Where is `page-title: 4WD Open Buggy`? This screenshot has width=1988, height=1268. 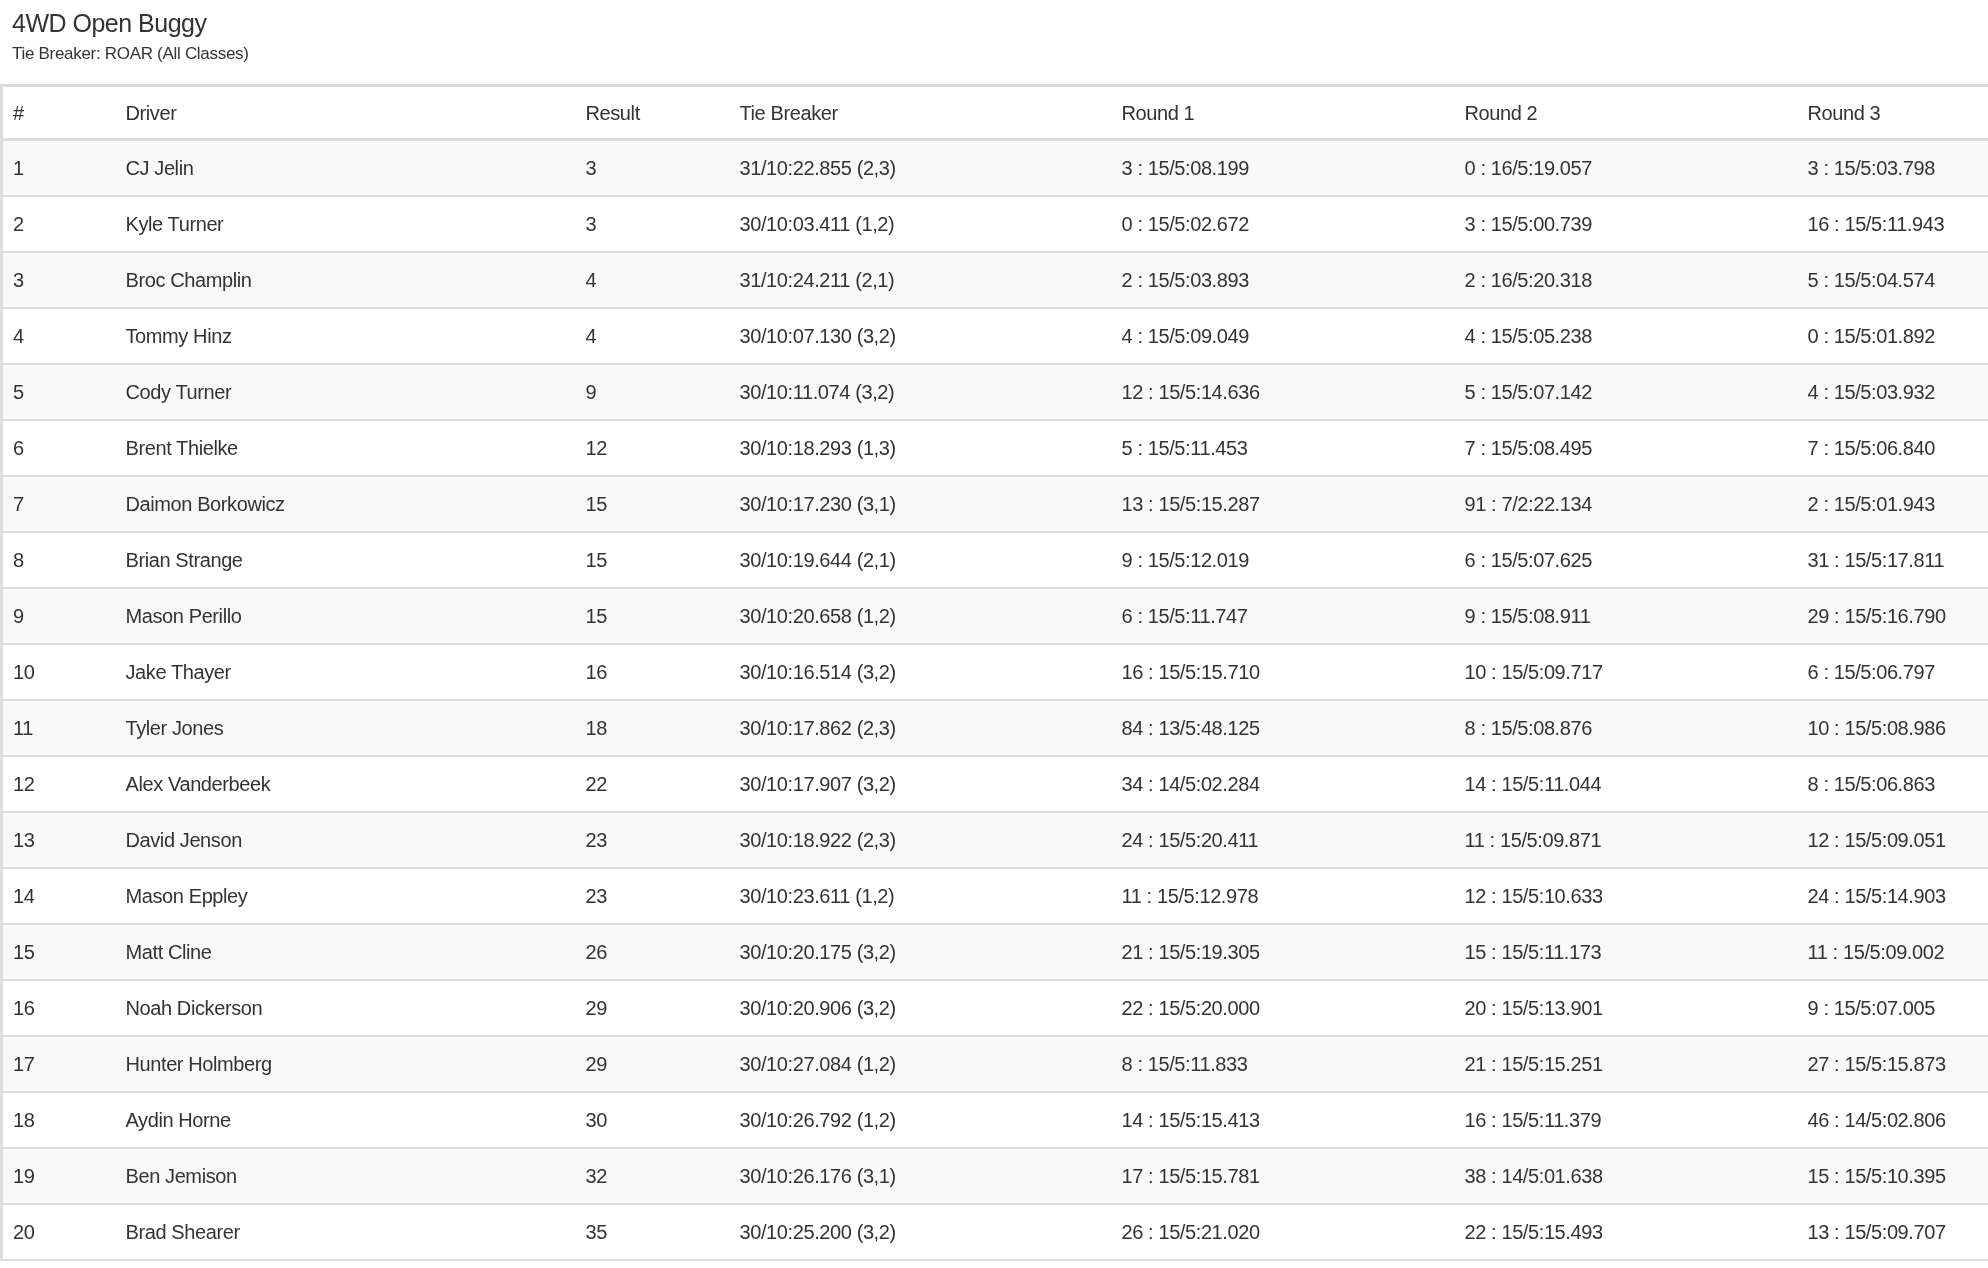
page-title: 4WD Open Buggy is located at coordinates (110, 23).